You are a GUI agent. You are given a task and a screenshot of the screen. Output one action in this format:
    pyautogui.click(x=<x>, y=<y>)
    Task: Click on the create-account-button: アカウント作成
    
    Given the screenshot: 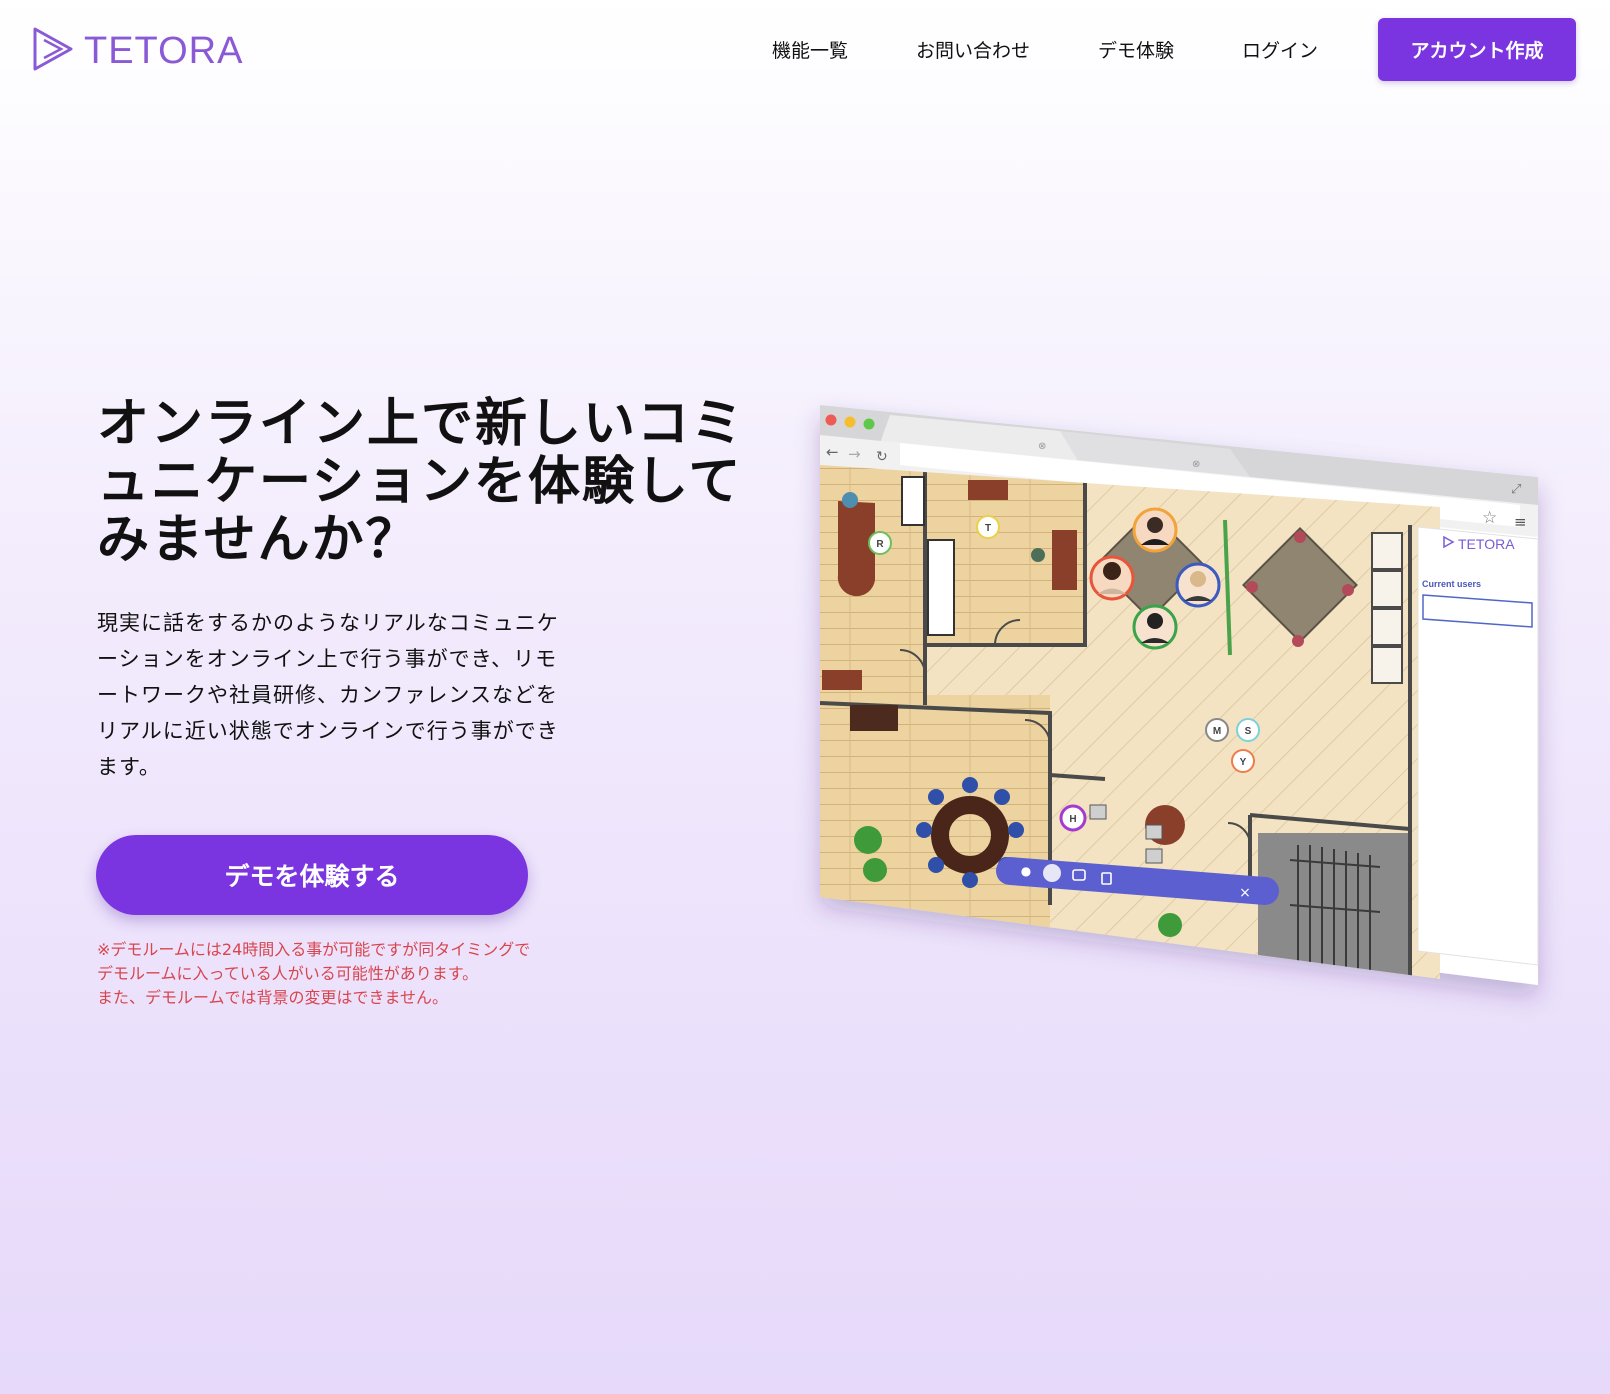 What is the action you would take?
    pyautogui.click(x=1477, y=49)
    